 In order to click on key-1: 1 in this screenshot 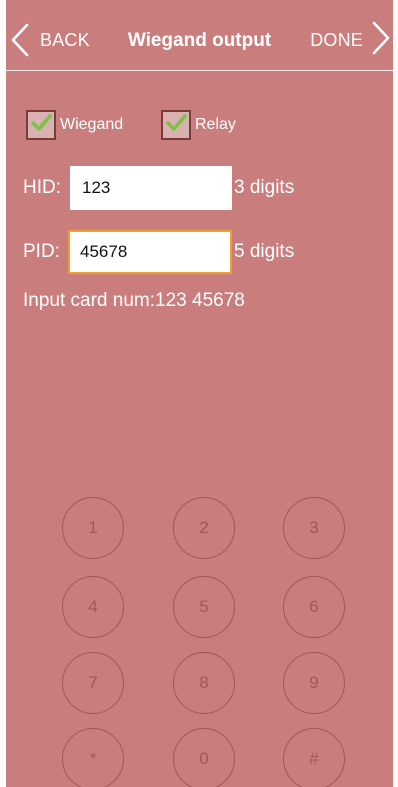, I will do `click(93, 528)`.